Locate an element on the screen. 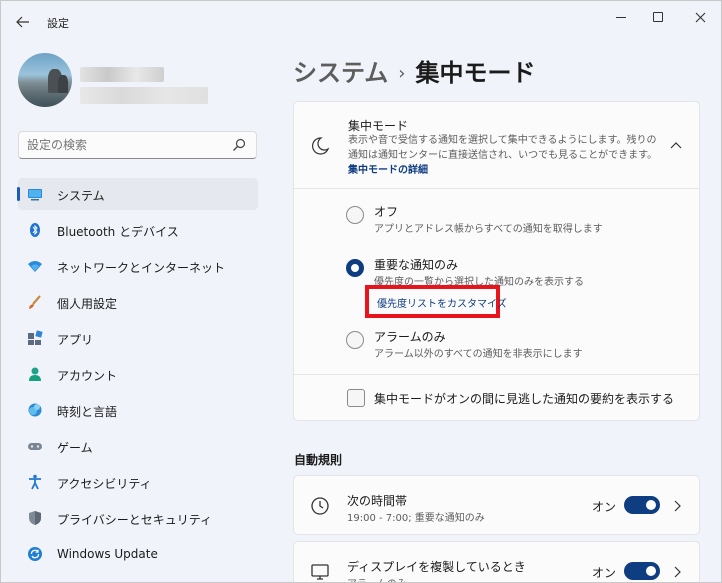 This screenshot has height=583, width=722. sidebar-item-accessibility: アクセシビリティ is located at coordinates (138, 482).